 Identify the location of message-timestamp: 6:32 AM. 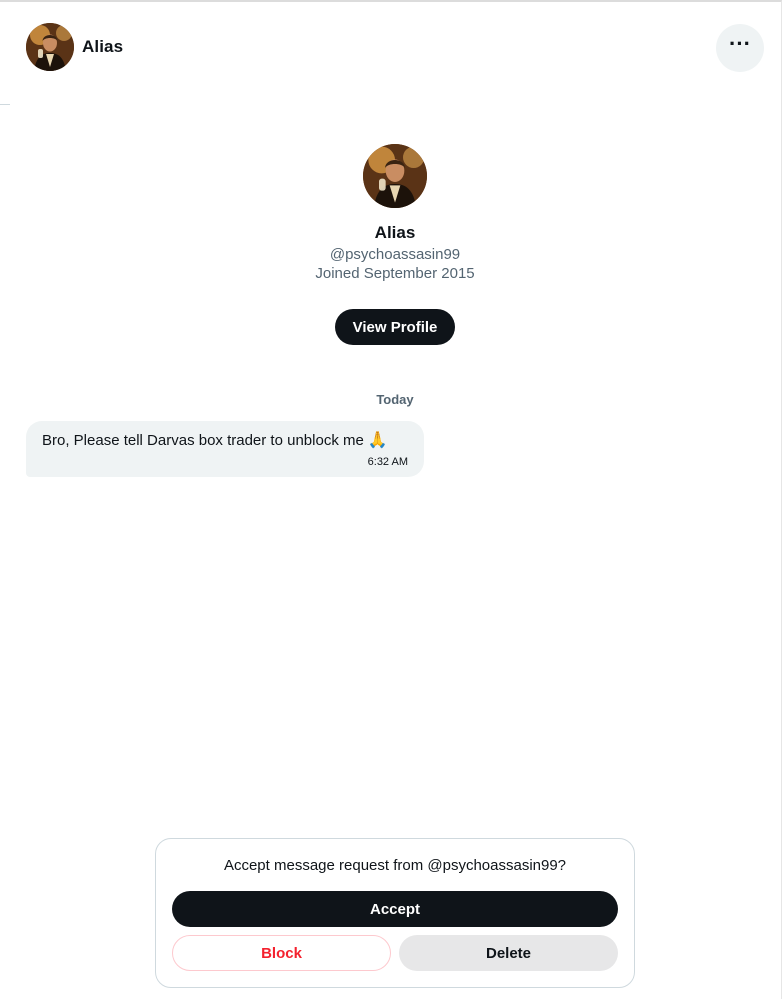
(387, 462).